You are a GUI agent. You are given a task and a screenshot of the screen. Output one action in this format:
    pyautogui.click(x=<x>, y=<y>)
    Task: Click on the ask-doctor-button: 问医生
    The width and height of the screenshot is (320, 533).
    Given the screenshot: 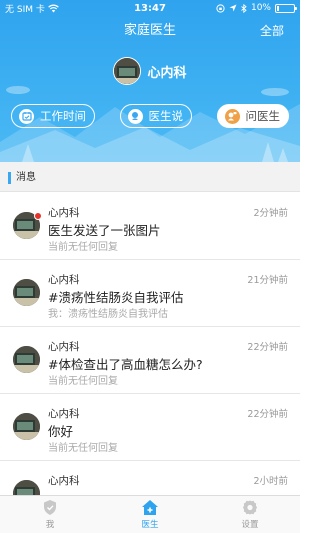 What is the action you would take?
    pyautogui.click(x=252, y=116)
    